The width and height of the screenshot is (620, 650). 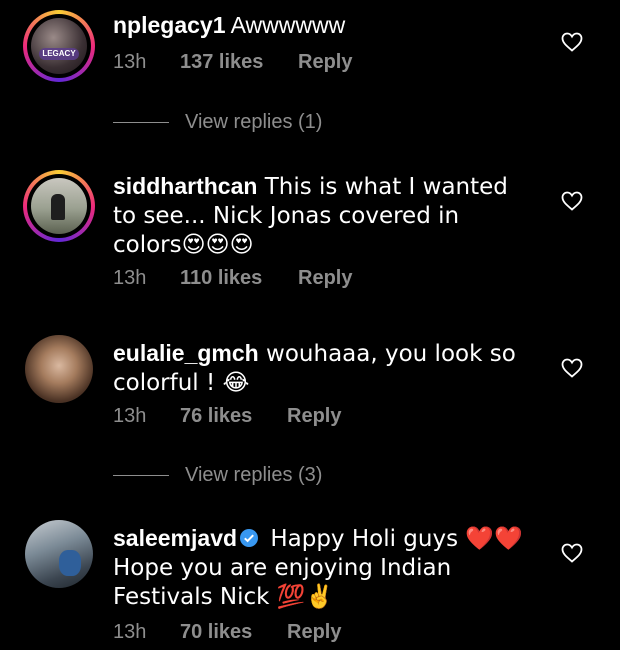 What do you see at coordinates (285, 25) in the screenshot?
I see `comment-body: Awwwwww` at bounding box center [285, 25].